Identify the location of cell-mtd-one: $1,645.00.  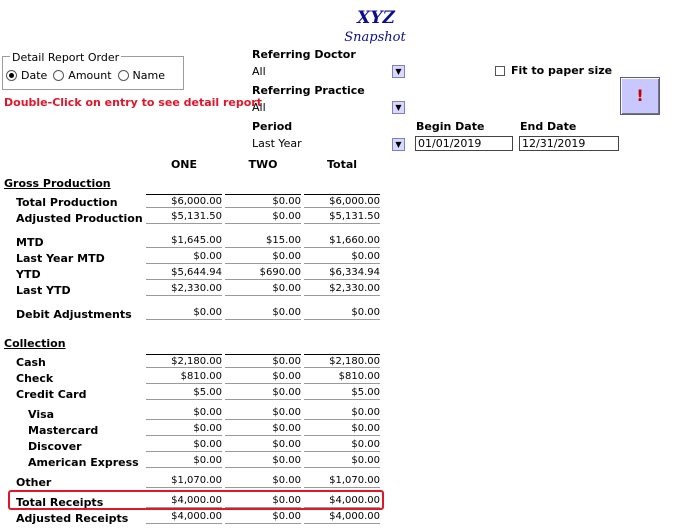
(184, 241).